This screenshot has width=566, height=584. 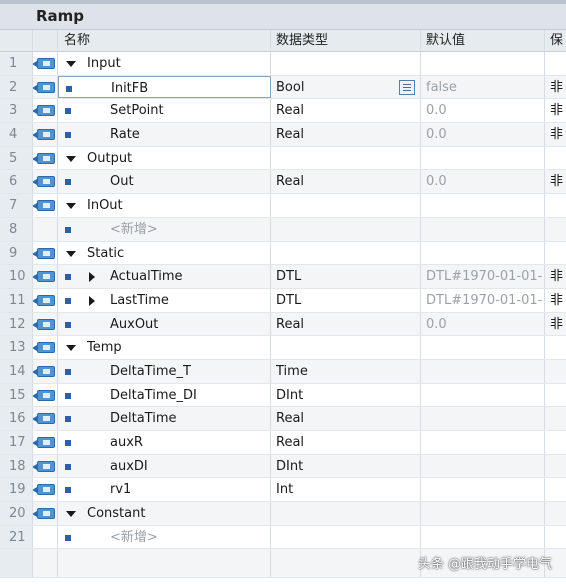 I want to click on table-row: 3 SetPoint Real 0.0 非, so click(x=283, y=111).